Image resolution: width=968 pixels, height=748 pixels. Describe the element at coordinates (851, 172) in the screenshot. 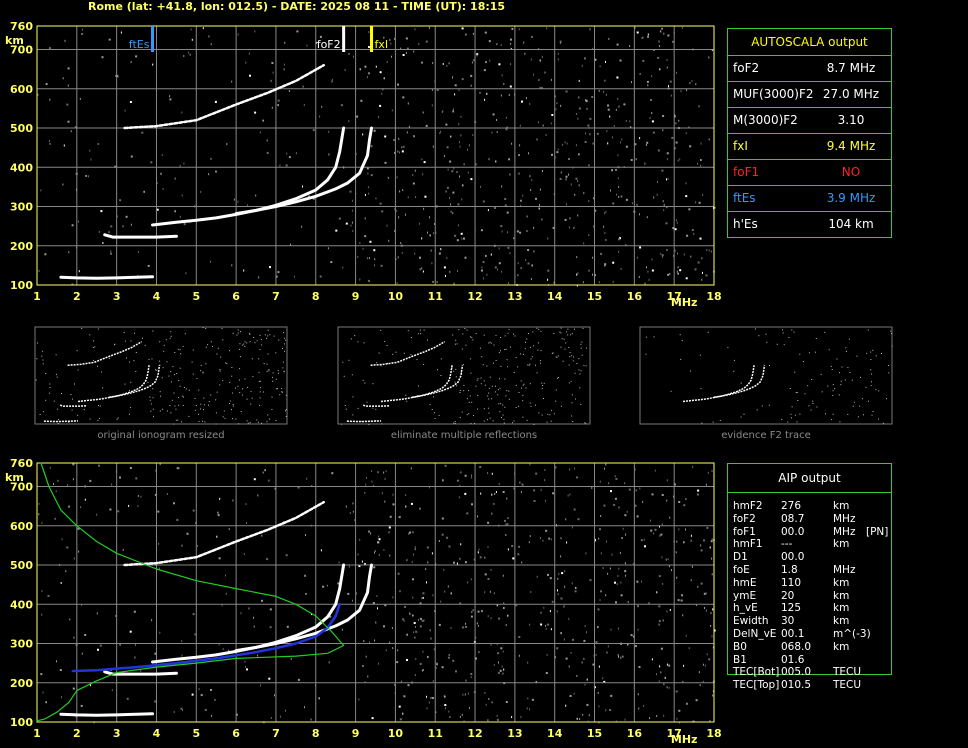

I see `autoscala-value: NO` at that location.